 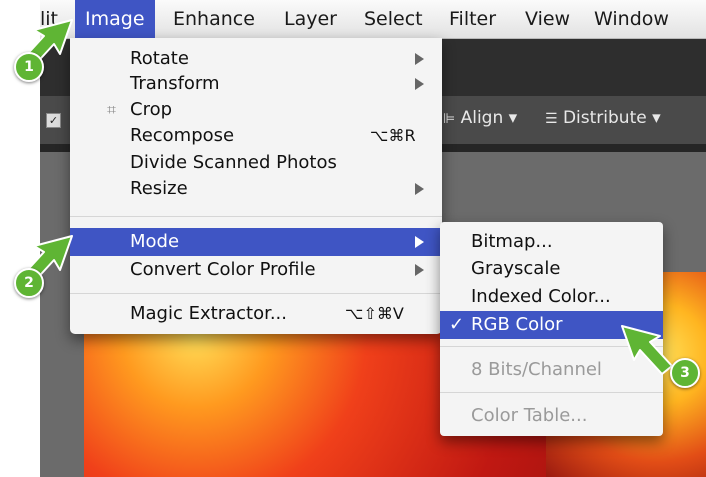 What do you see at coordinates (449, 119) in the screenshot?
I see `align-icon: ⊫` at bounding box center [449, 119].